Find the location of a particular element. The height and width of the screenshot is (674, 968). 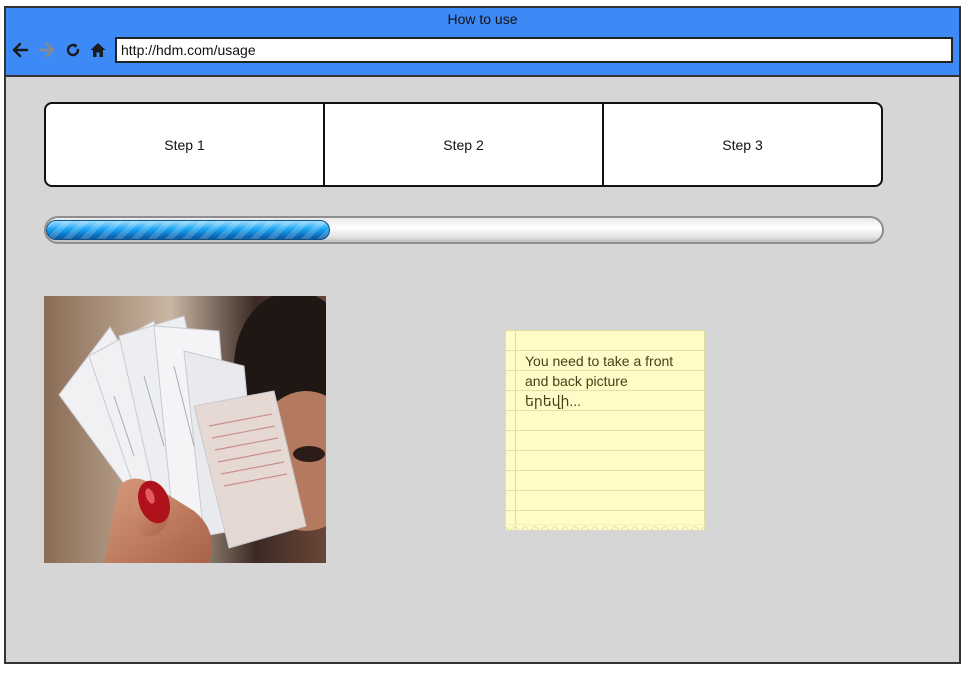

progress-fill is located at coordinates (188, 230).